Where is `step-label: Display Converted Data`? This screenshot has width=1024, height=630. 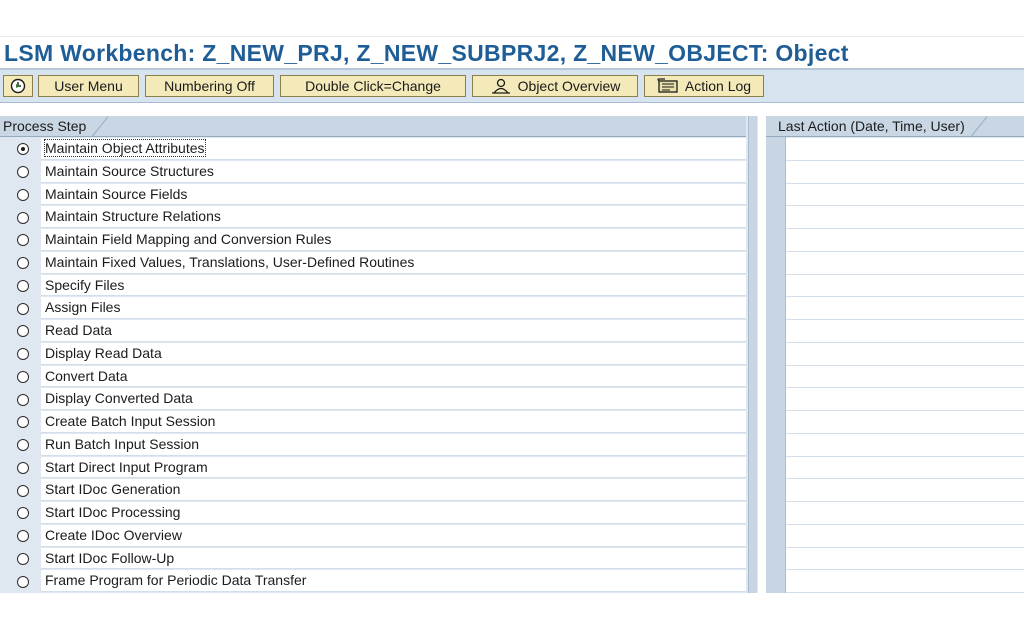
step-label: Display Converted Data is located at coordinates (119, 398).